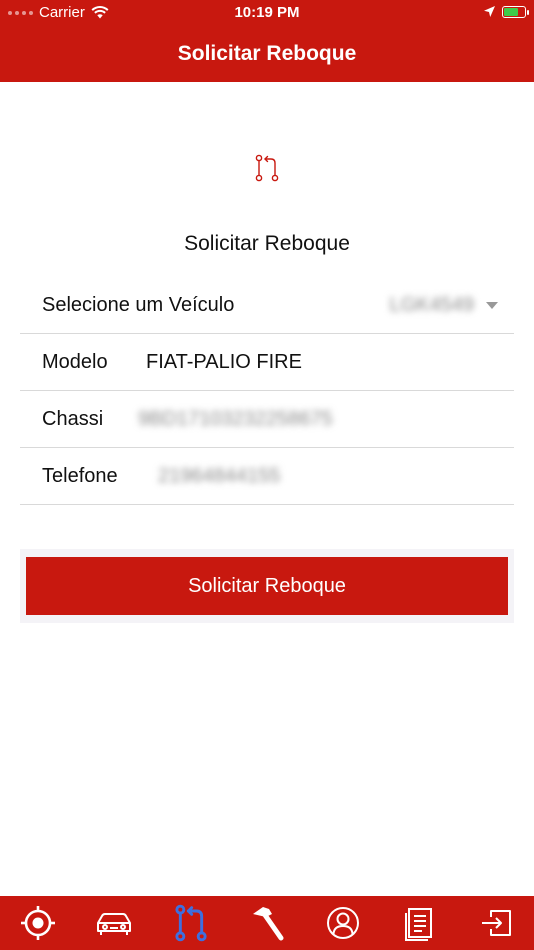 The height and width of the screenshot is (950, 534). I want to click on location-arrow-icon, so click(489, 11).